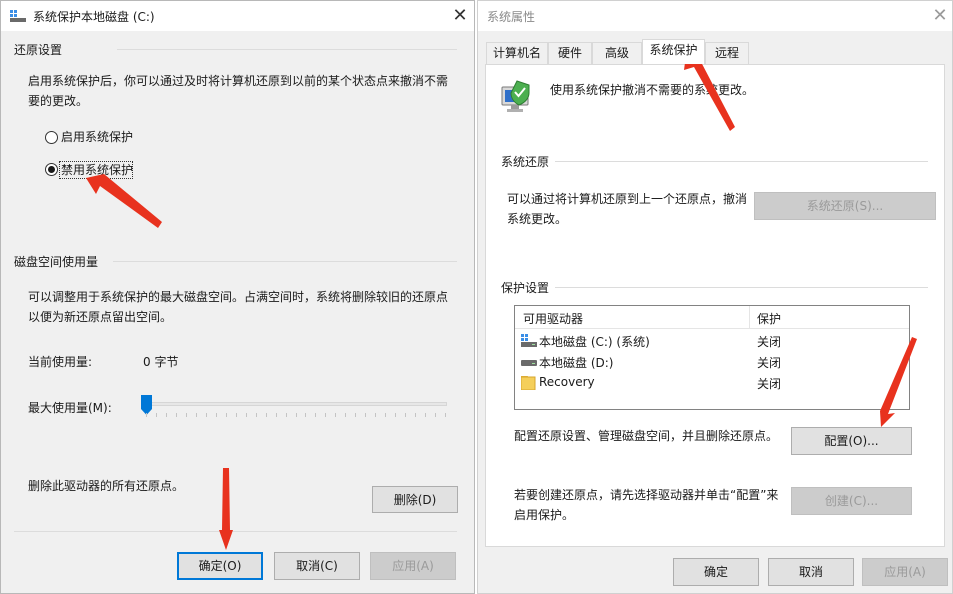 This screenshot has height=594, width=953. What do you see at coordinates (529, 342) in the screenshot?
I see `system-drive-icon` at bounding box center [529, 342].